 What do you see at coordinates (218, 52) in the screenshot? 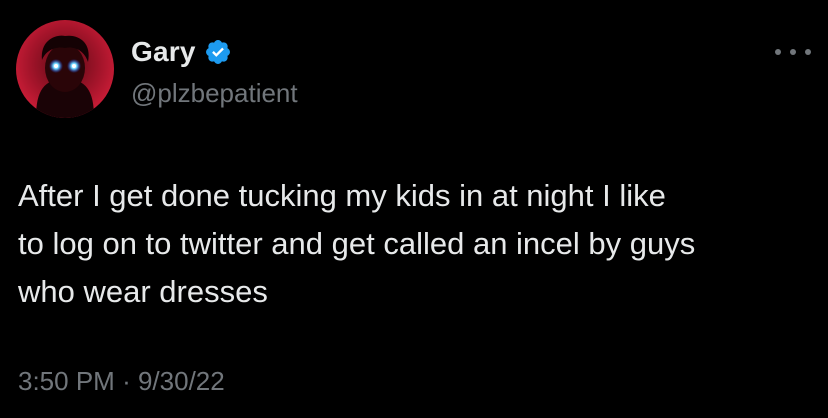
I see `verified-badge-icon` at bounding box center [218, 52].